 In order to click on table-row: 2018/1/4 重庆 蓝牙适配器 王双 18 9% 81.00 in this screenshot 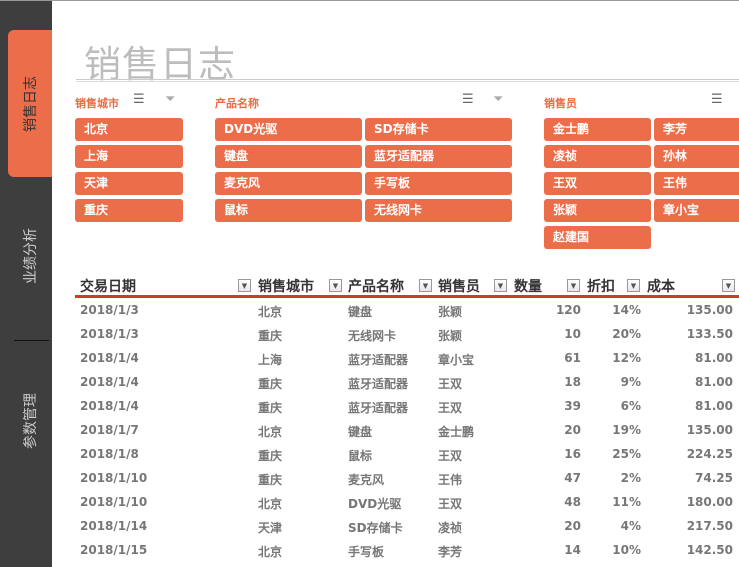, I will do `click(369, 382)`.